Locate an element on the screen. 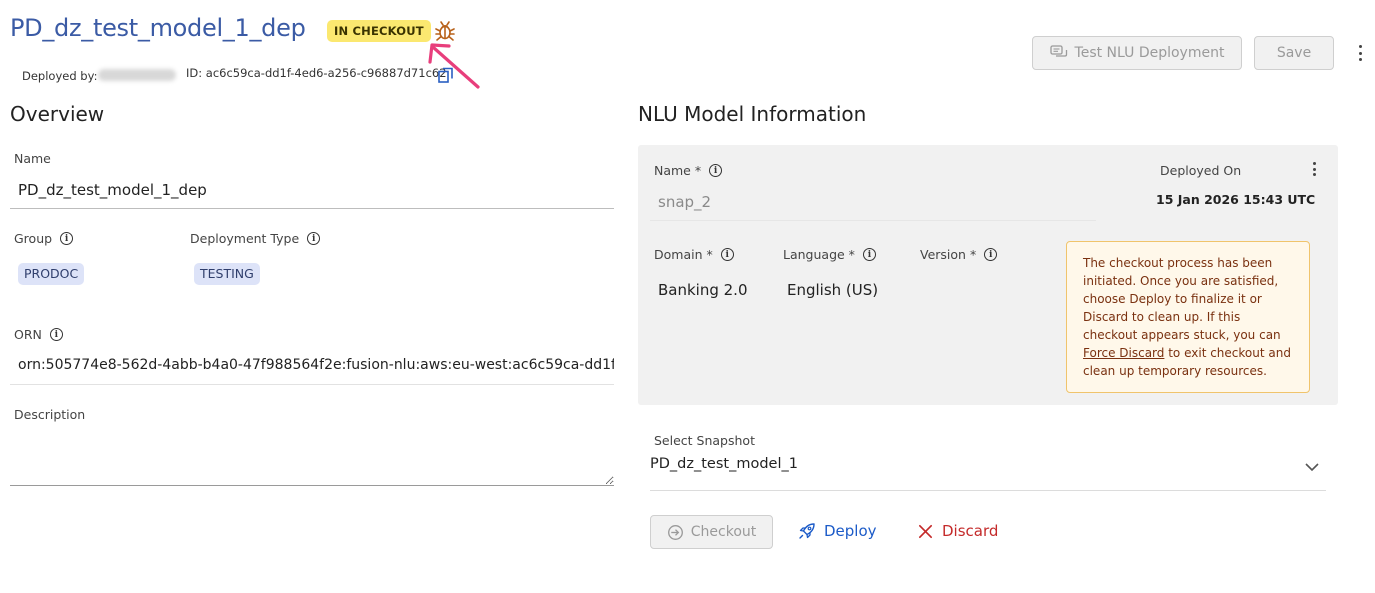  checkout-button: Checkout is located at coordinates (711, 532).